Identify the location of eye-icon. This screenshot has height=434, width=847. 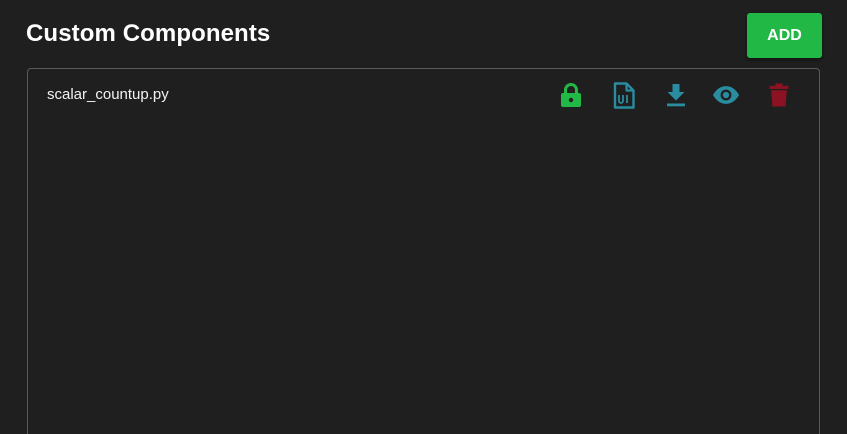
(726, 95).